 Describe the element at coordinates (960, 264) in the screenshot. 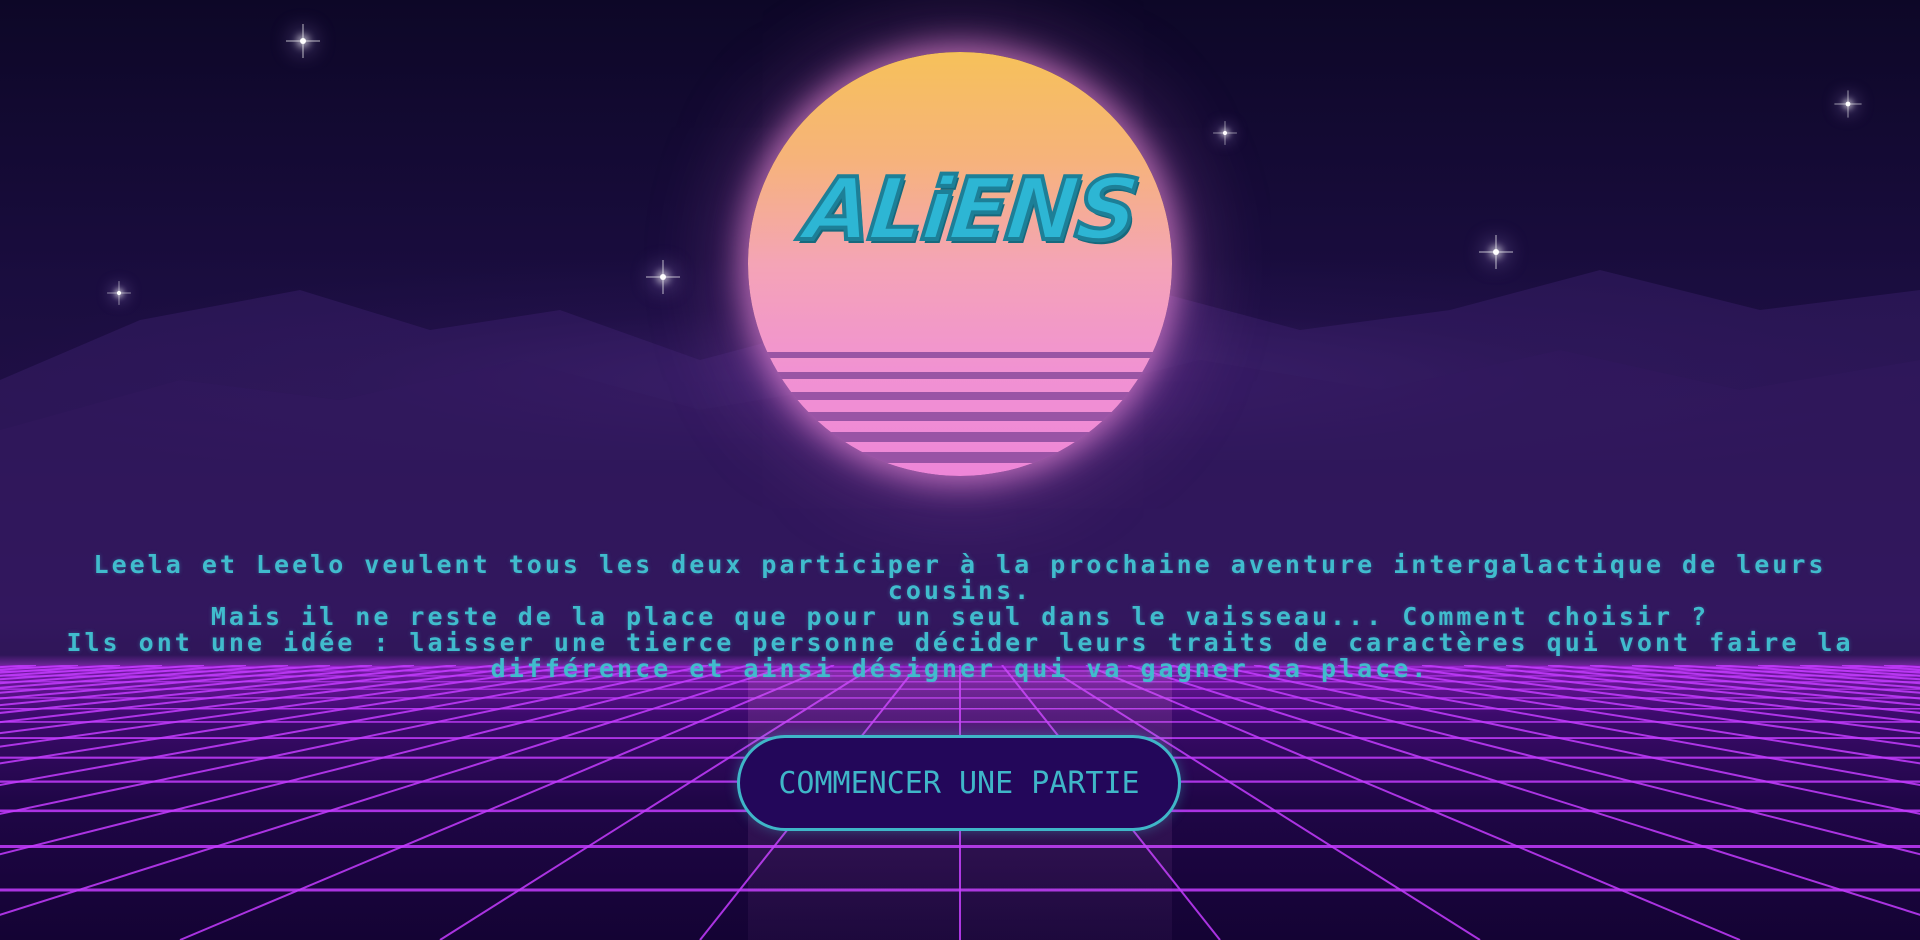

I see `sun-icon` at that location.